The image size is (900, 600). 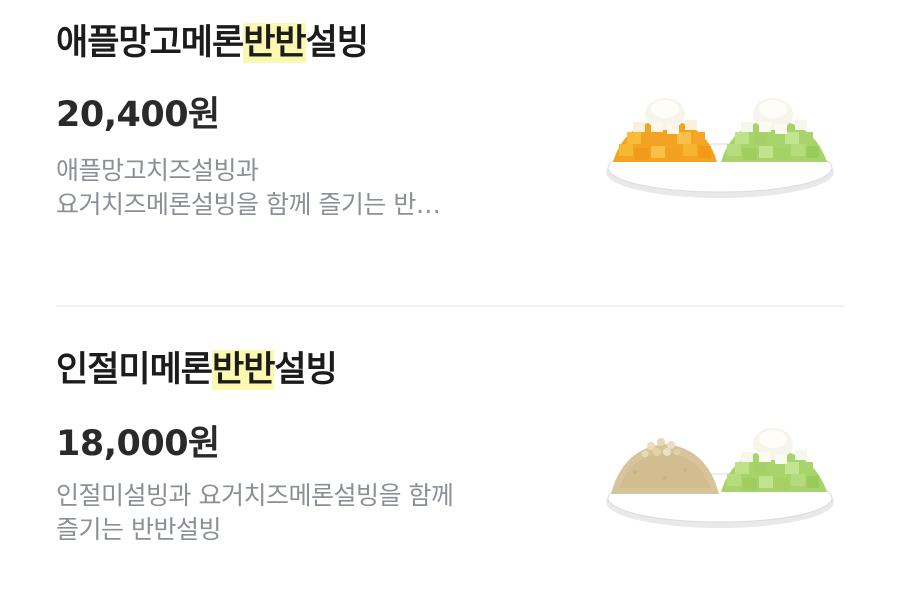 What do you see at coordinates (157, 170) in the screenshot?
I see `description-line: 애플망고치즈설빙과` at bounding box center [157, 170].